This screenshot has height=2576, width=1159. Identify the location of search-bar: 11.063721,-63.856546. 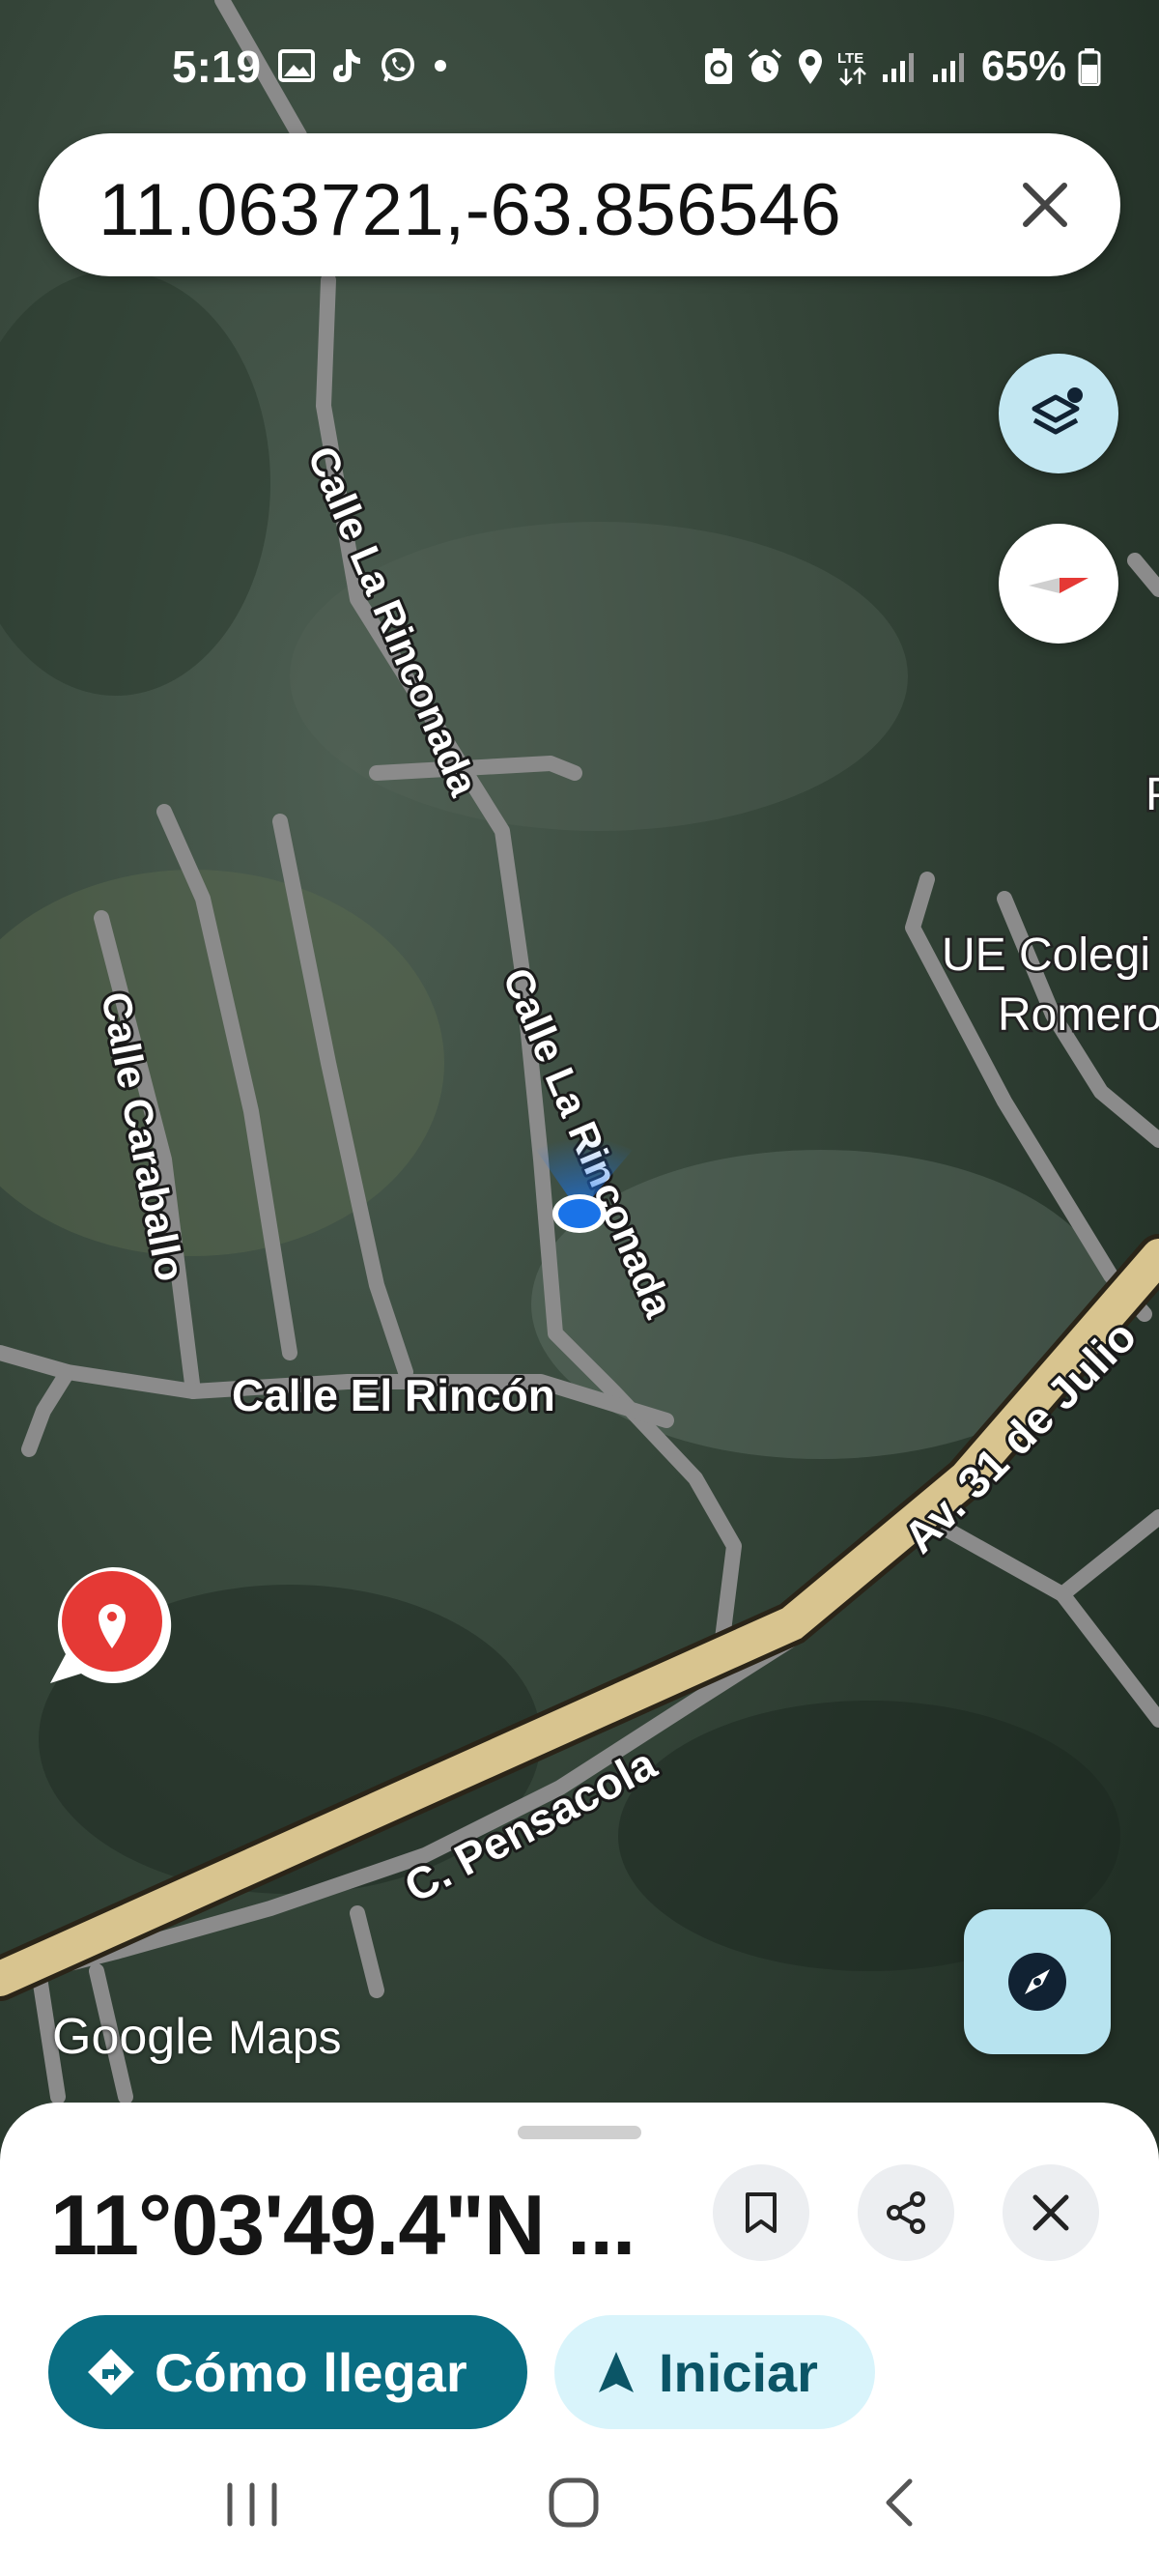
(579, 205).